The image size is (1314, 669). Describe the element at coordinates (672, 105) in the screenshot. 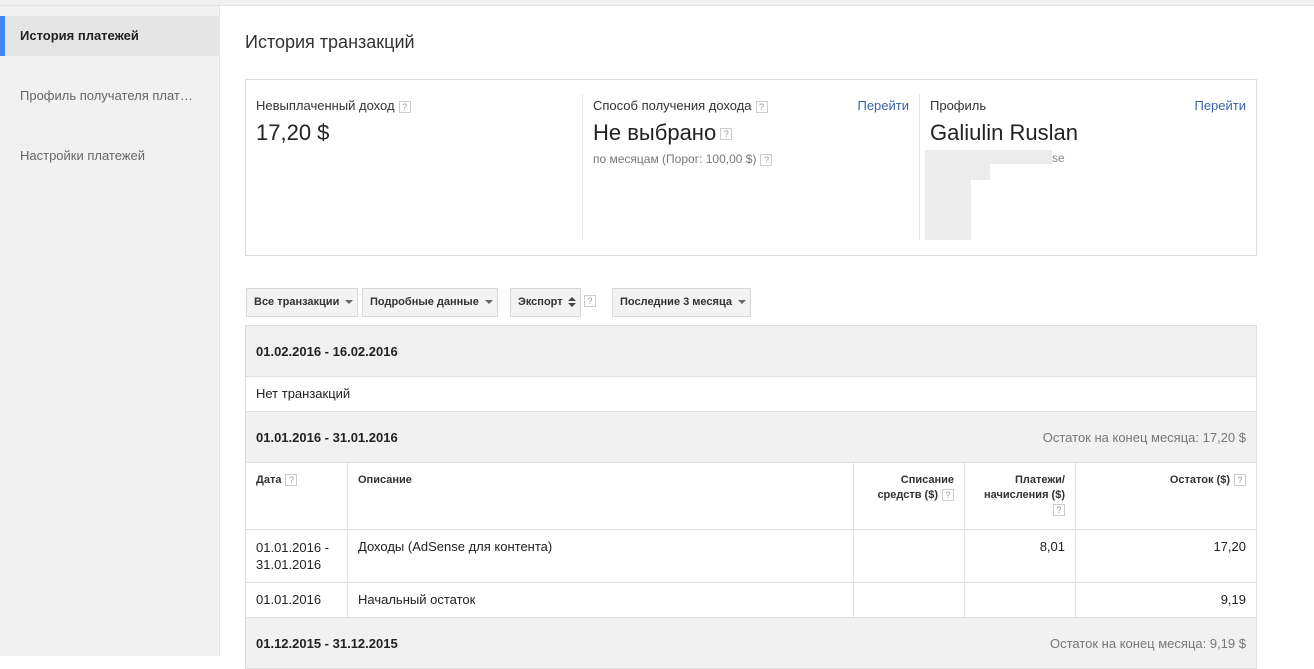

I see `payment-method-label-text: Способ получения дохода` at that location.